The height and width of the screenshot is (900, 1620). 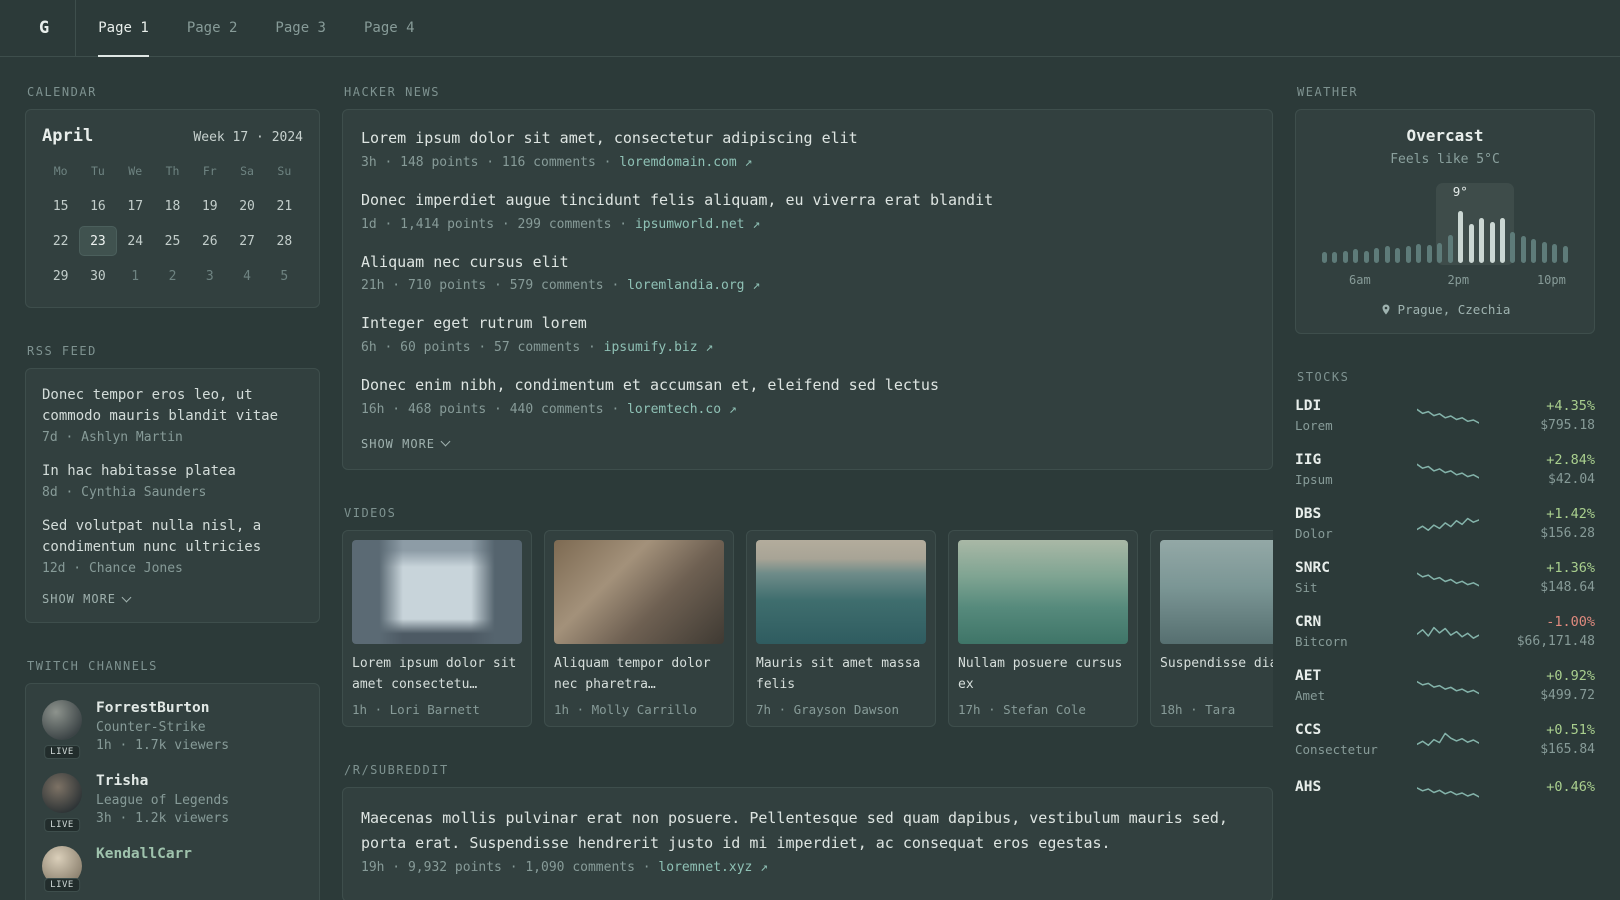 I want to click on twitch-avatar-wrap: LIVE, so click(x=62, y=869).